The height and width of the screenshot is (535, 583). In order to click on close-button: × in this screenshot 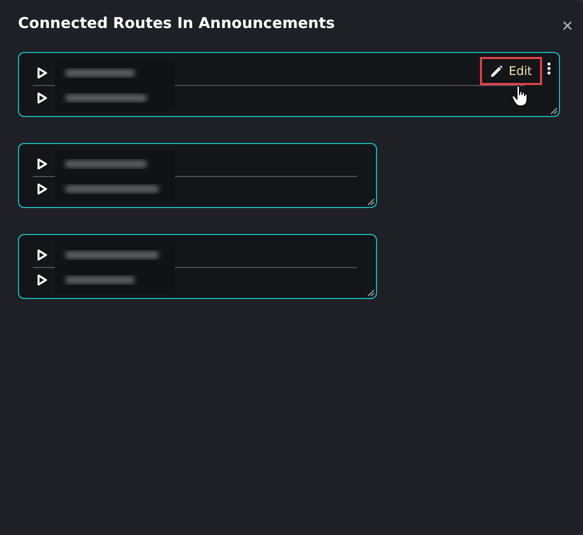, I will do `click(567, 26)`.